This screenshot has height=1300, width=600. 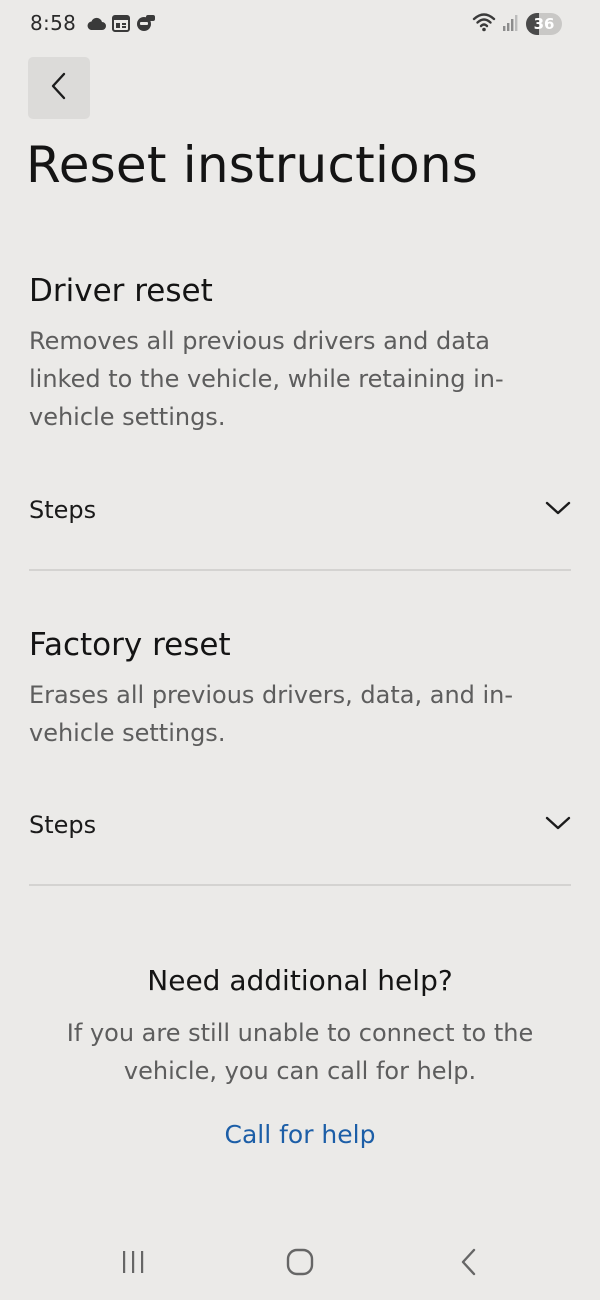 I want to click on home-icon, so click(x=300, y=1264).